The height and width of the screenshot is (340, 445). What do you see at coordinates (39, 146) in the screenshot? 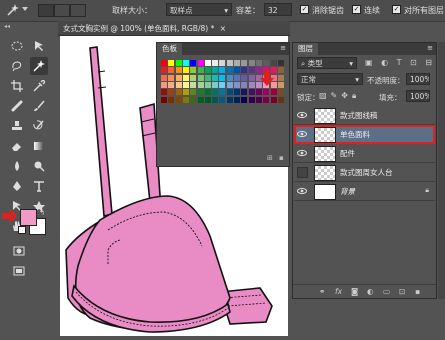
I see `gradient-tool-icon` at bounding box center [39, 146].